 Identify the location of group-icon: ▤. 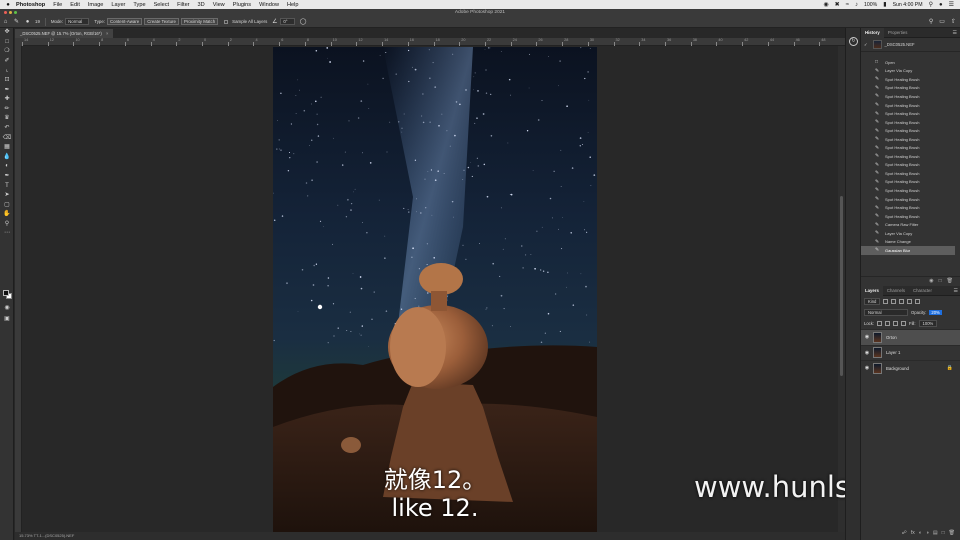
(935, 534).